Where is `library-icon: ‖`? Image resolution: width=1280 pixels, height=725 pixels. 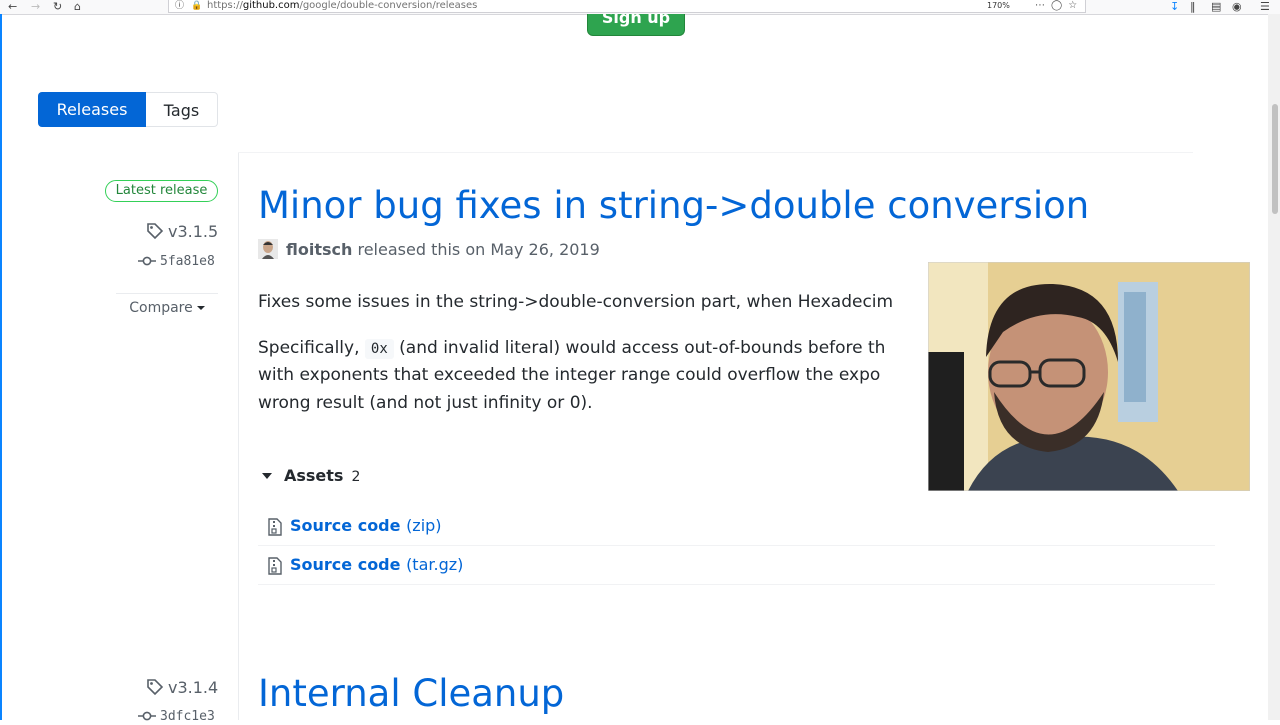
library-icon: ‖ is located at coordinates (1193, 6).